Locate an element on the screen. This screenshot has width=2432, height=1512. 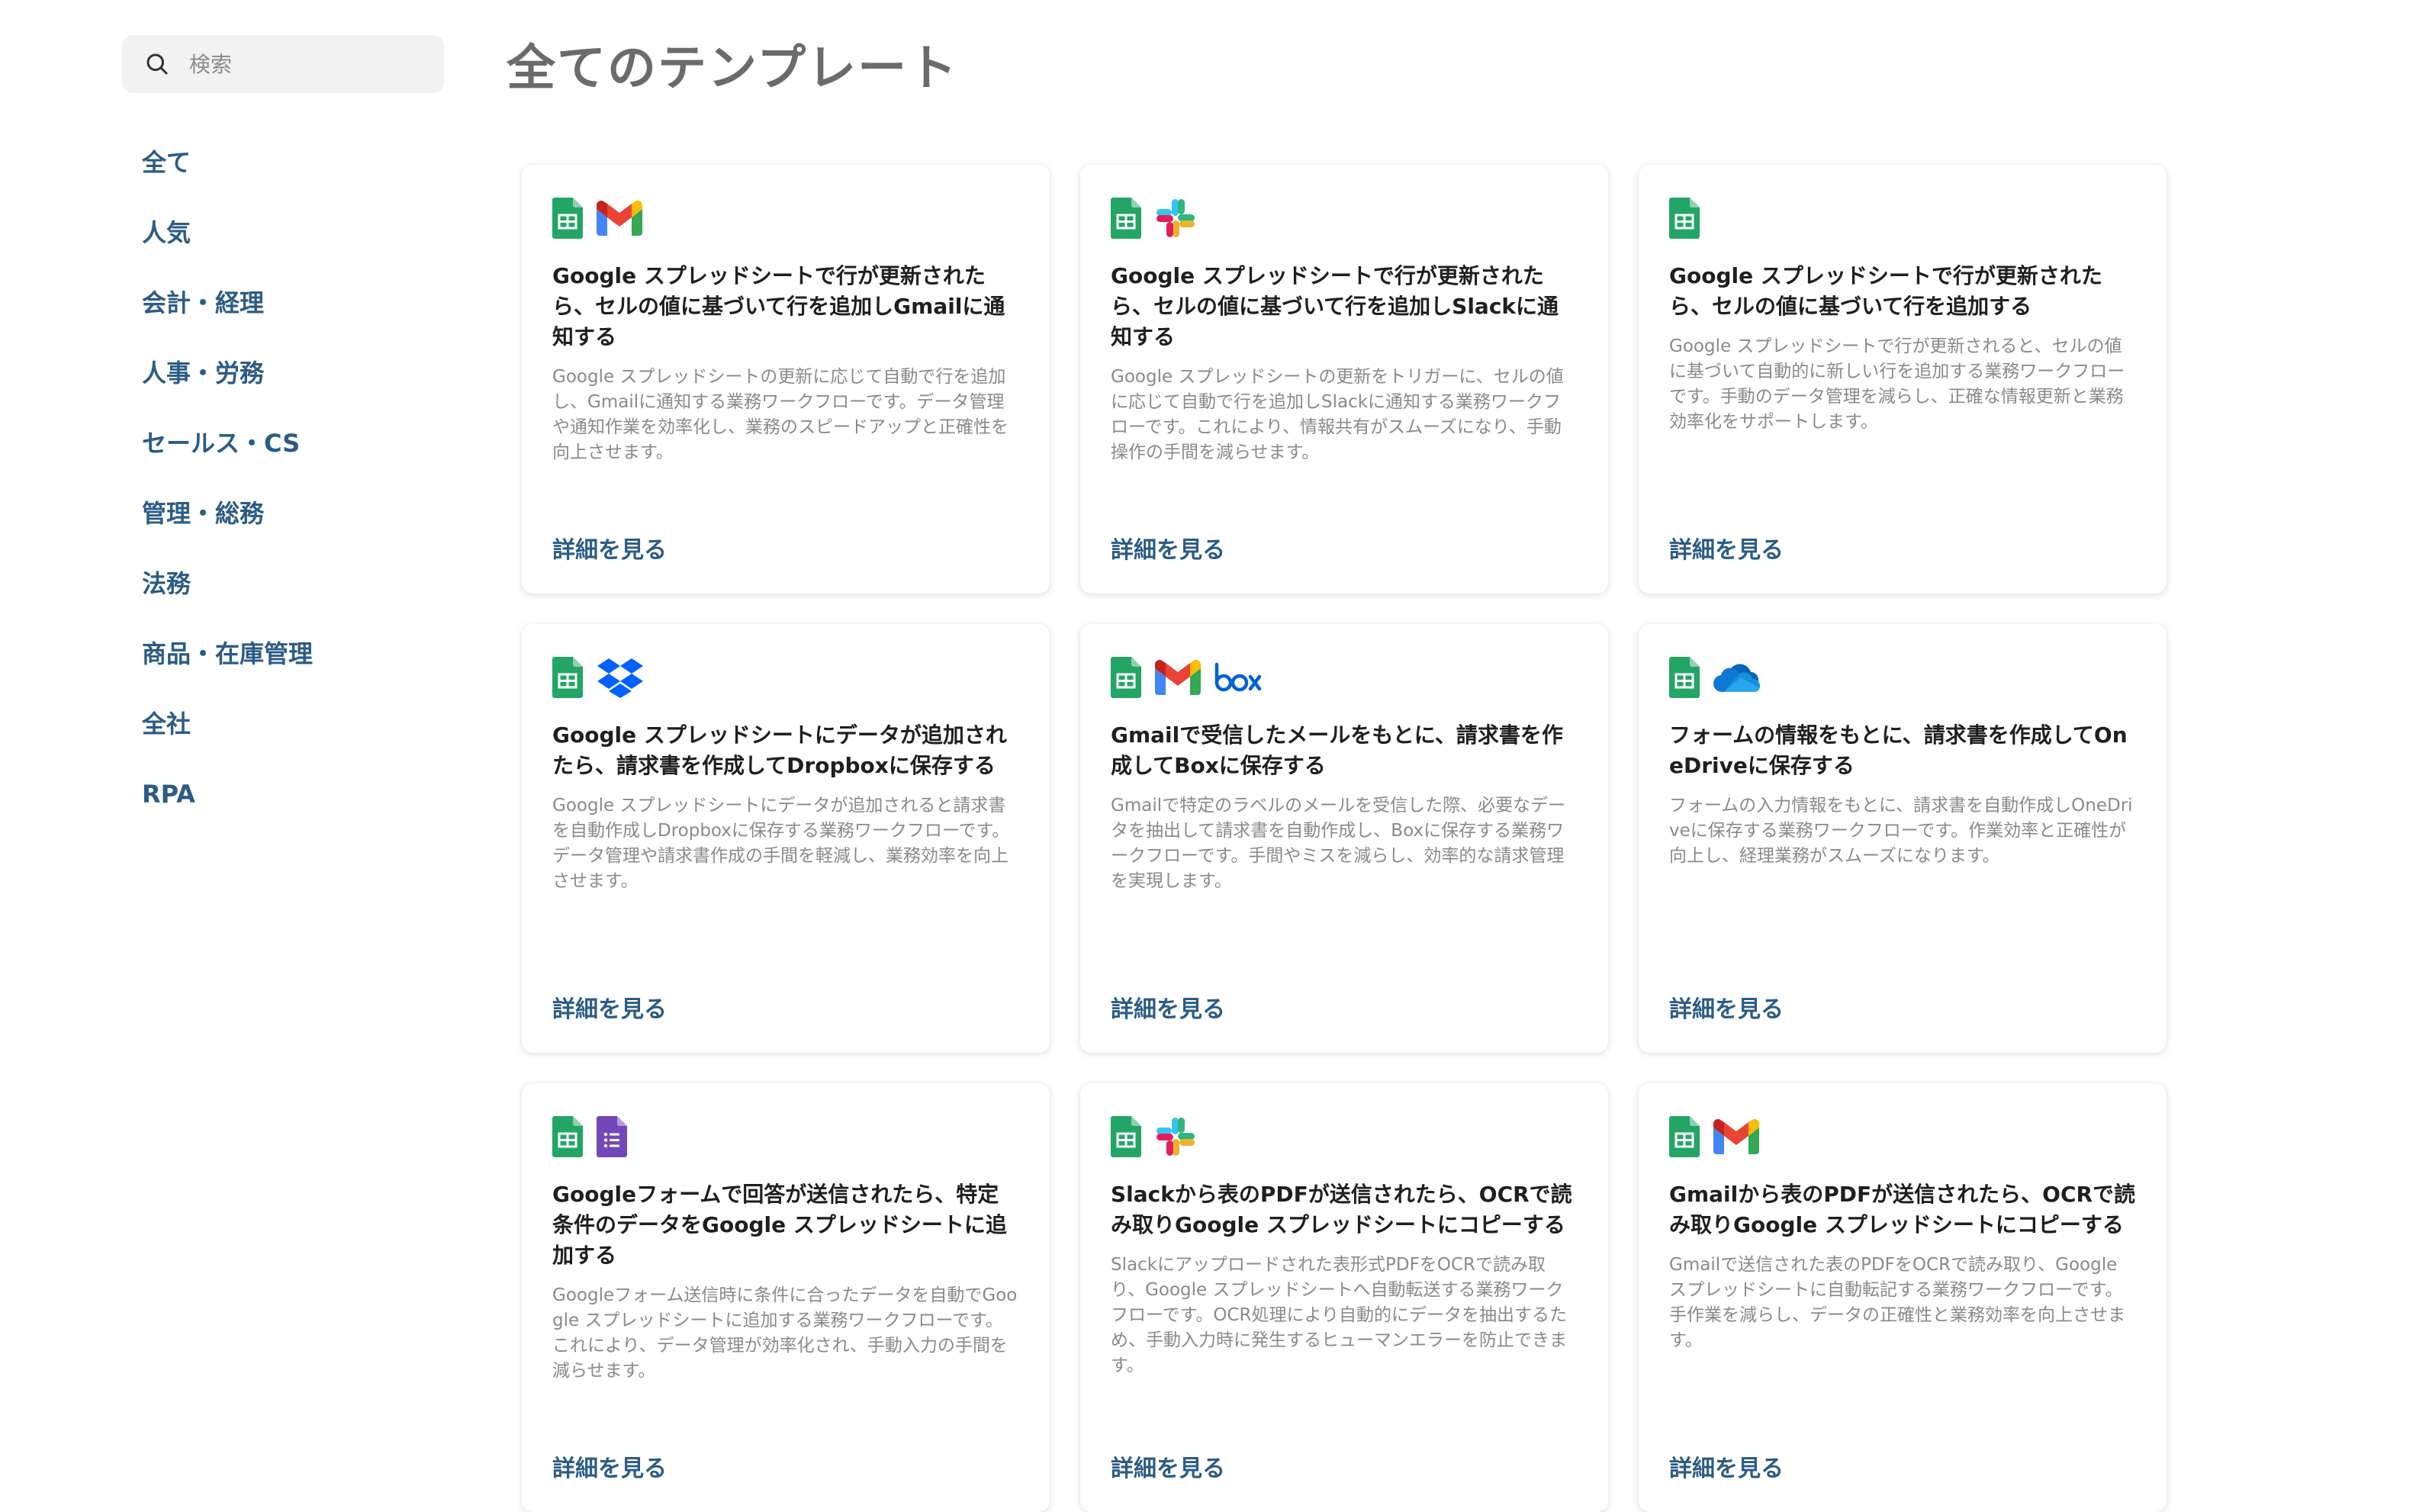
category-sales-cs: セールス・CS is located at coordinates (227, 458).